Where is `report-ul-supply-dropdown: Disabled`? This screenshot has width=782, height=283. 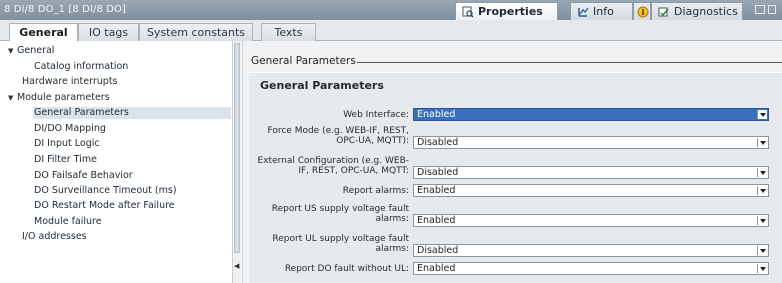
report-ul-supply-dropdown: Disabled is located at coordinates (591, 250).